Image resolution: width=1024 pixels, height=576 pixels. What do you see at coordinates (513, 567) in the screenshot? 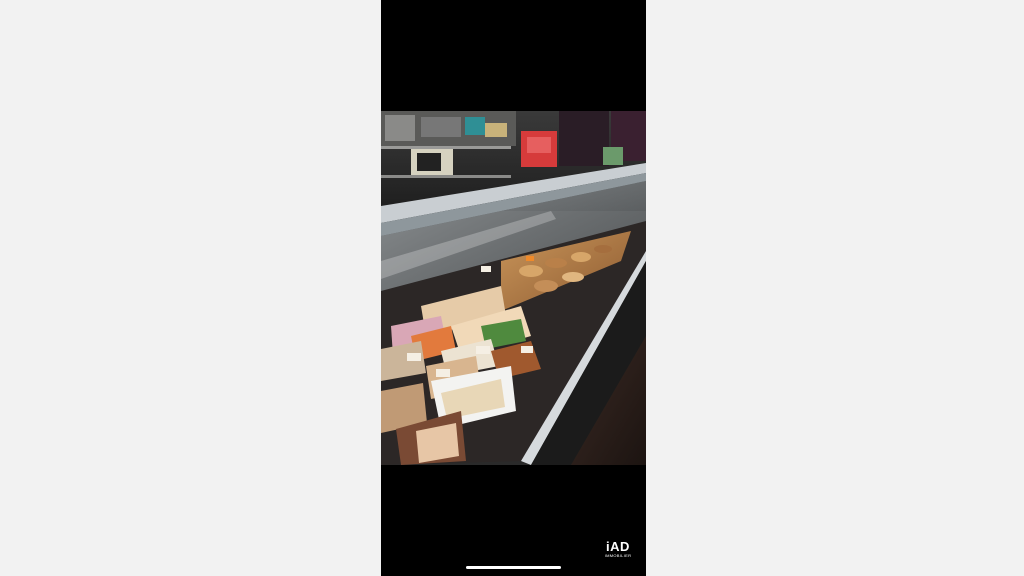
I see `home-indicator` at bounding box center [513, 567].